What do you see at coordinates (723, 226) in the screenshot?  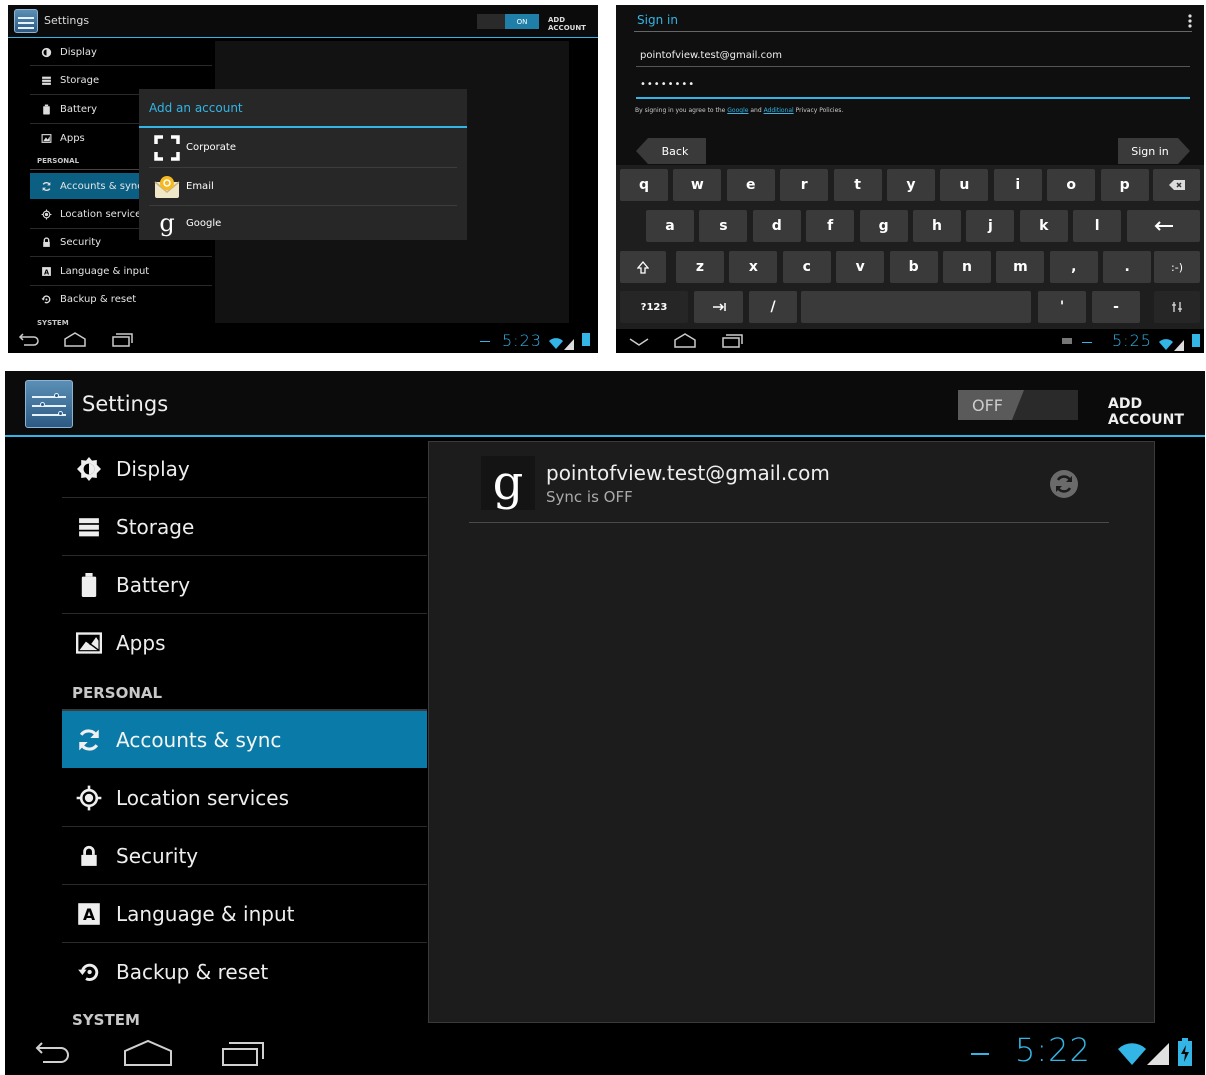 I see `key-row2-1: s` at bounding box center [723, 226].